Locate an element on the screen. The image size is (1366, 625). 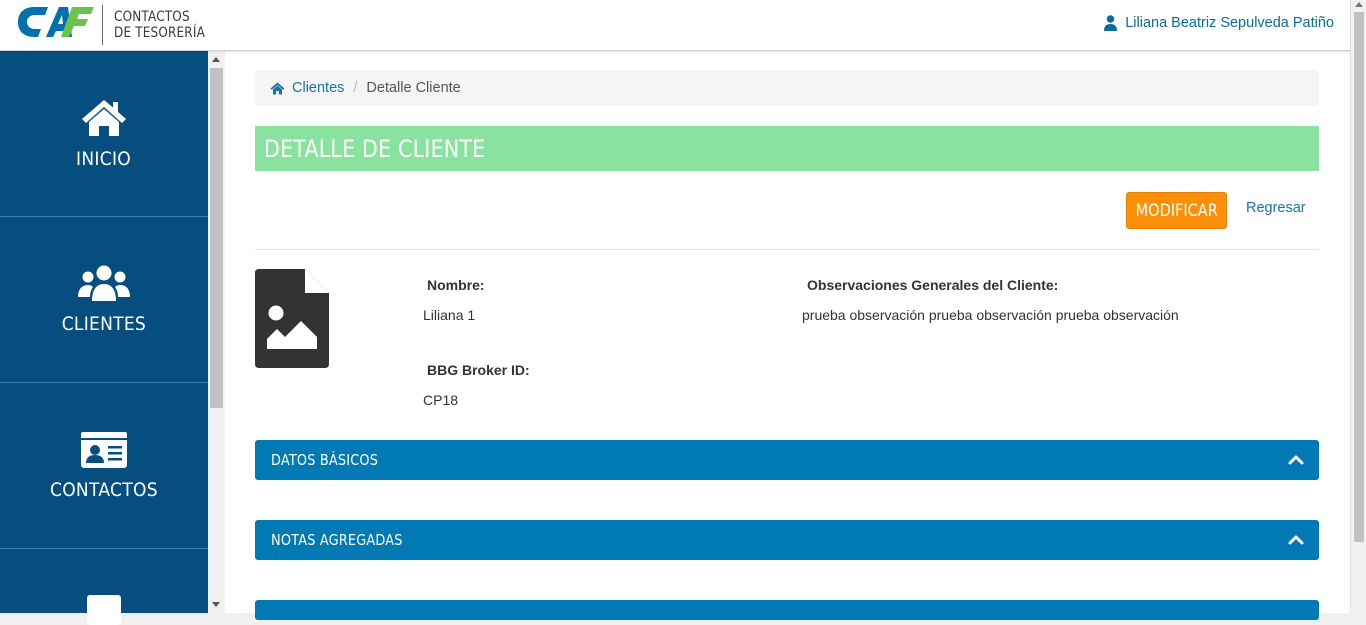
broker-id-label: BBG Broker ID: is located at coordinates (478, 370).